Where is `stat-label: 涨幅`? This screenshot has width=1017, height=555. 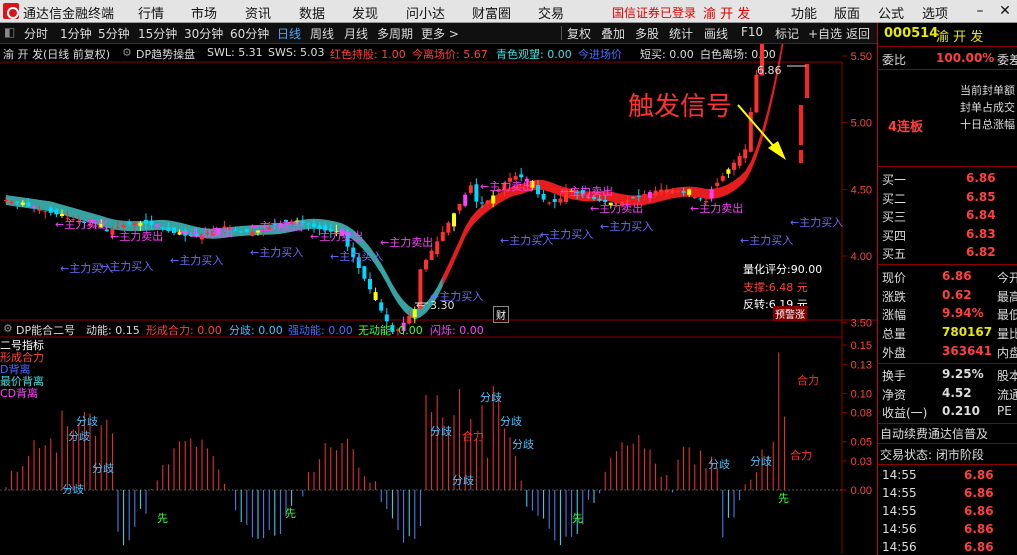
stat-label: 涨幅 is located at coordinates (894, 315).